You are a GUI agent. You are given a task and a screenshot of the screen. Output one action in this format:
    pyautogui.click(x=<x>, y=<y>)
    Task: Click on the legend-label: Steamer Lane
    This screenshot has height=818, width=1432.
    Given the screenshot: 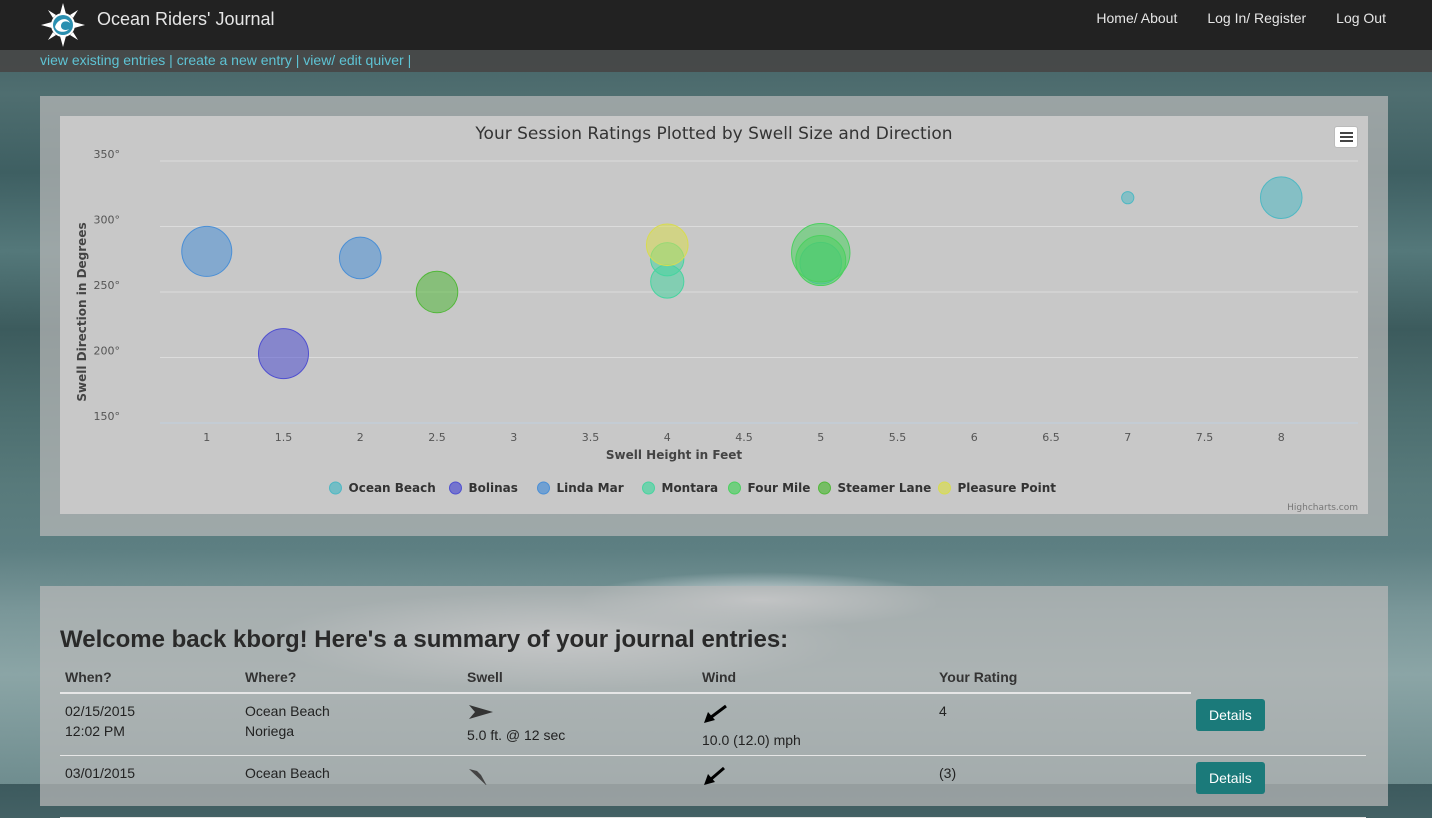 What is the action you would take?
    pyautogui.click(x=885, y=488)
    